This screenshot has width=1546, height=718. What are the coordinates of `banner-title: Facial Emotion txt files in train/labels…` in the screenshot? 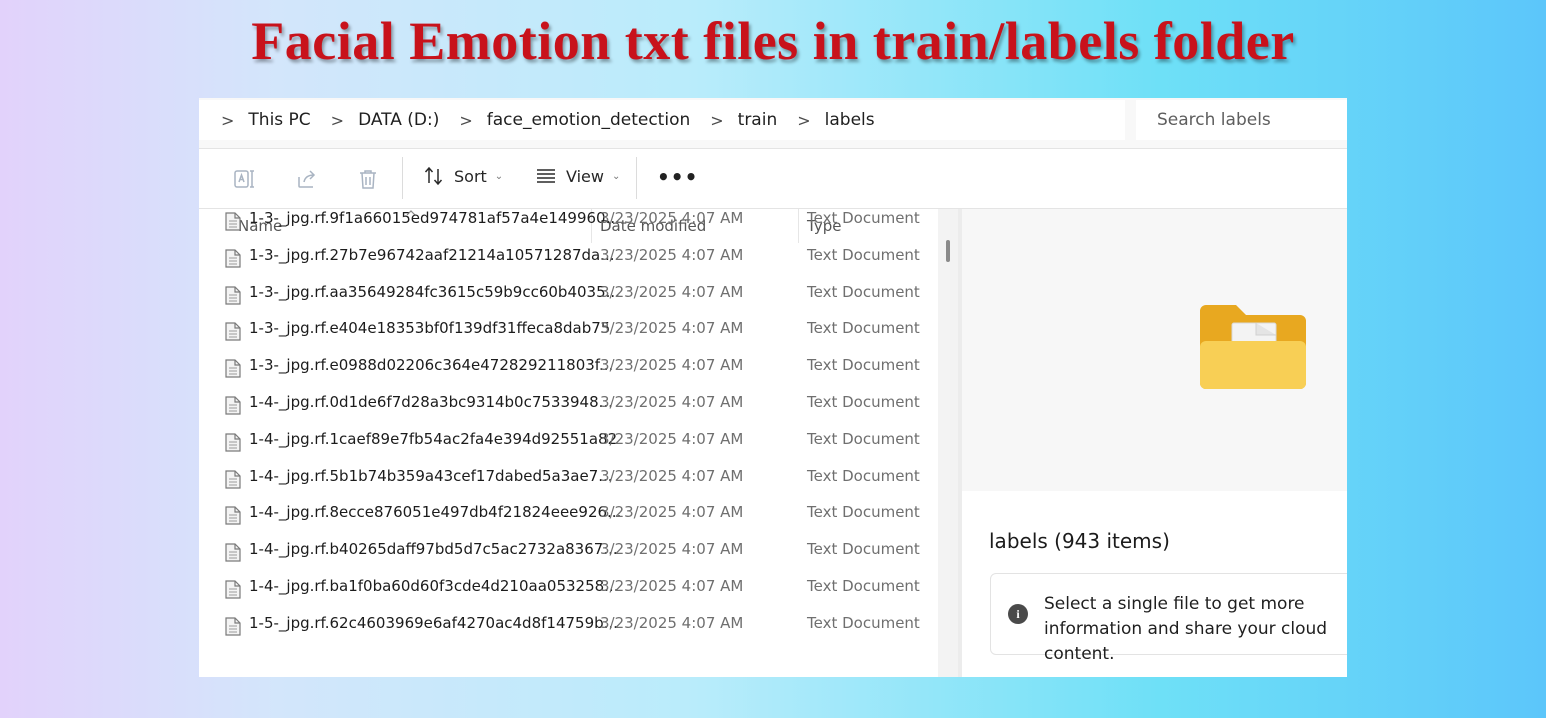 It's located at (773, 41).